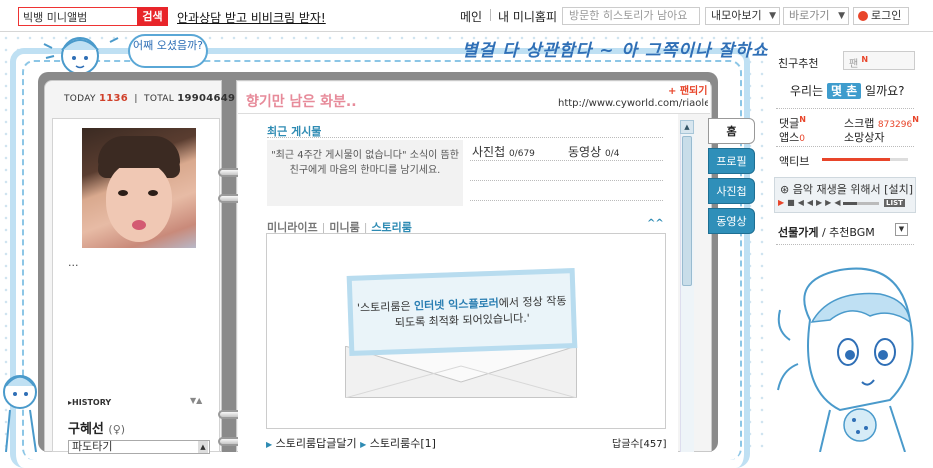  Describe the element at coordinates (731, 221) in the screenshot. I see `side-tab-videos: 동영상` at that location.